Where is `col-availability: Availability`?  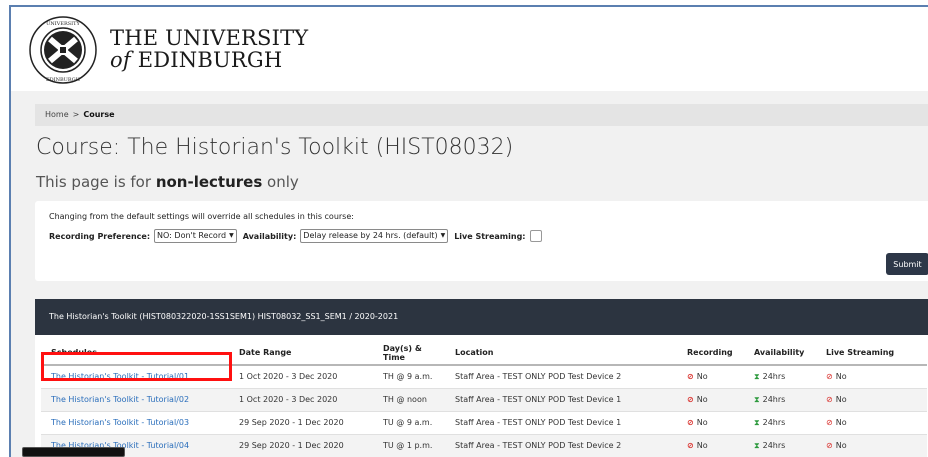
col-availability: Availability is located at coordinates (780, 353).